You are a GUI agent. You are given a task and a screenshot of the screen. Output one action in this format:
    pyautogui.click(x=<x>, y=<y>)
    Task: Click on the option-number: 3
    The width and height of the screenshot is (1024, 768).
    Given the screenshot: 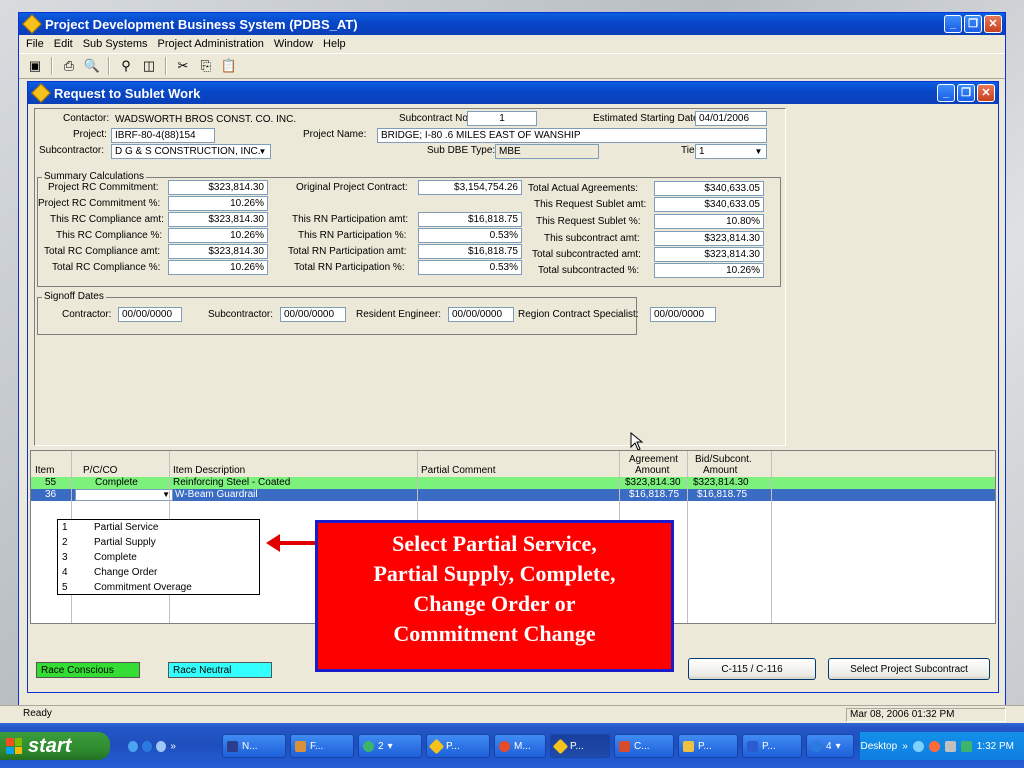 What is the action you would take?
    pyautogui.click(x=65, y=557)
    